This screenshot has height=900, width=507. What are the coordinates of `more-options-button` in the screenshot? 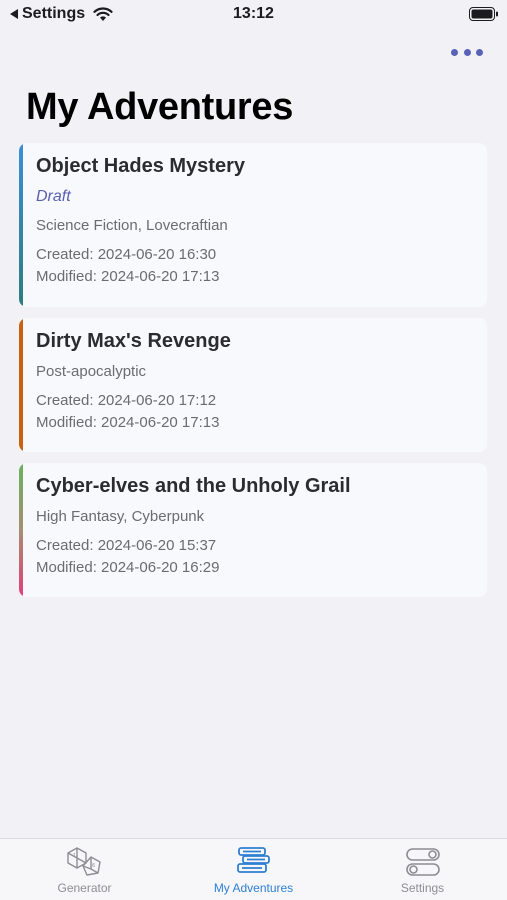 It's located at (467, 52).